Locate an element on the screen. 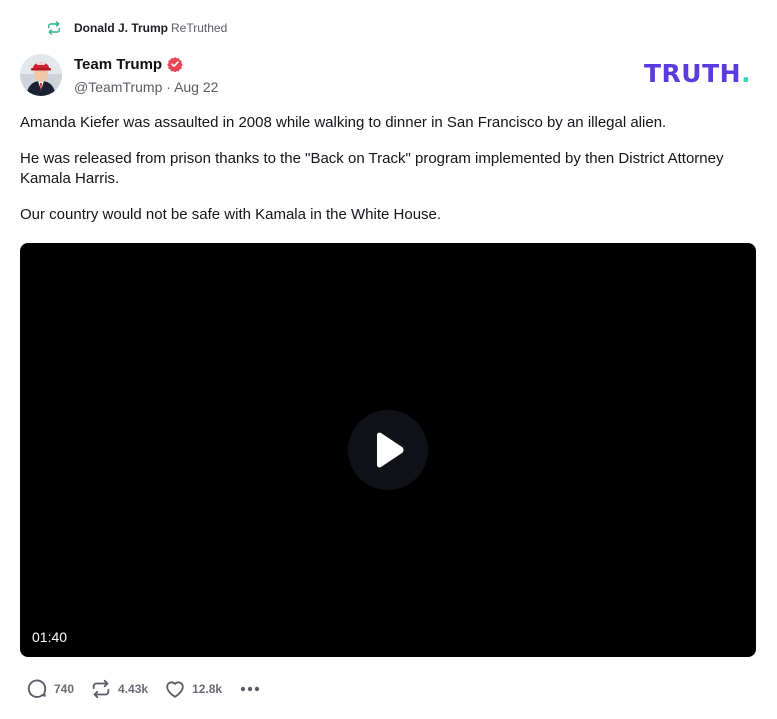 The height and width of the screenshot is (719, 777). heart-icon is located at coordinates (175, 689).